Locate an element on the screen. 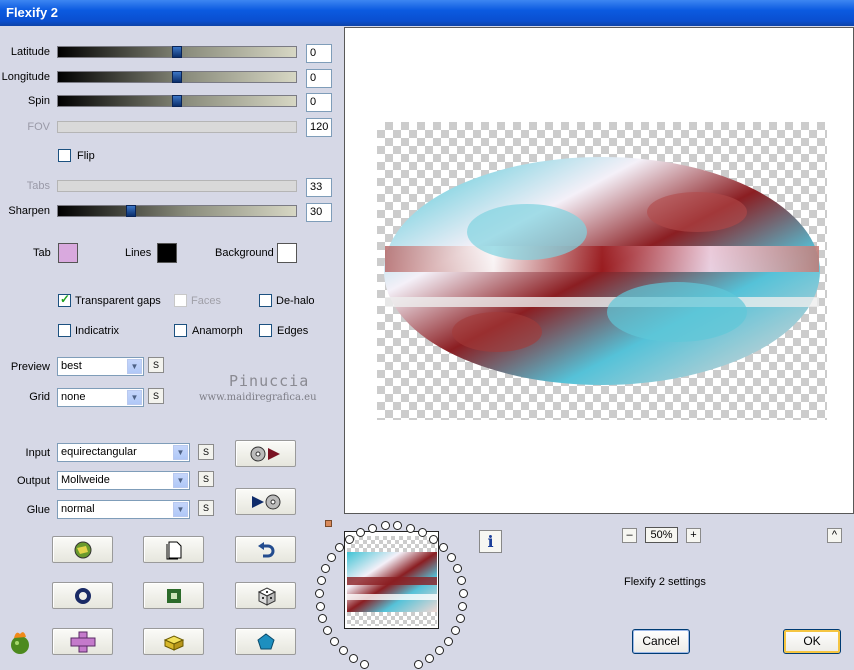 This screenshot has width=854, height=670. preview-select: best ▼ is located at coordinates (100, 366).